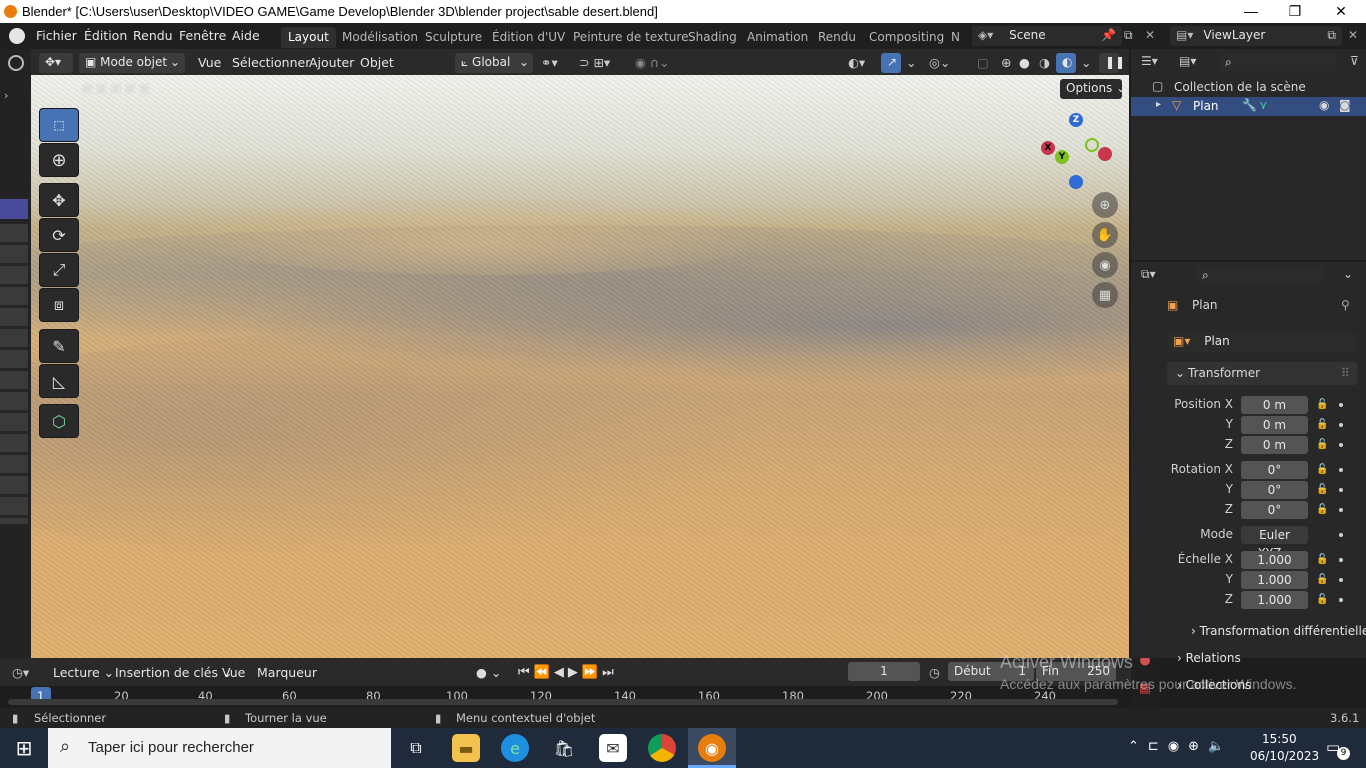 This screenshot has width=1366, height=768. What do you see at coordinates (219, 748) in the screenshot?
I see `taskbar-search: ⌕ Taper ici pour rechercher` at bounding box center [219, 748].